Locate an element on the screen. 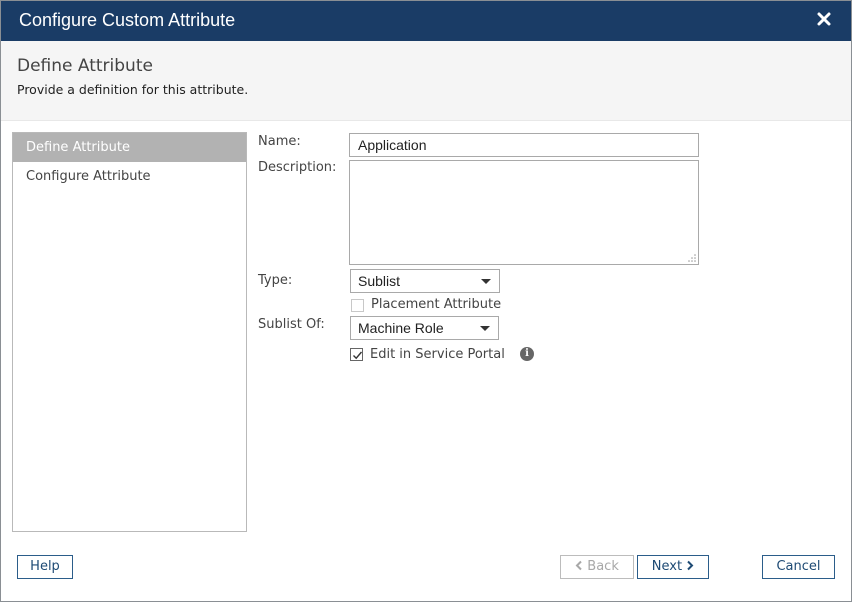 The height and width of the screenshot is (602, 852). step-define-attribute: Define Attribute is located at coordinates (129, 147).